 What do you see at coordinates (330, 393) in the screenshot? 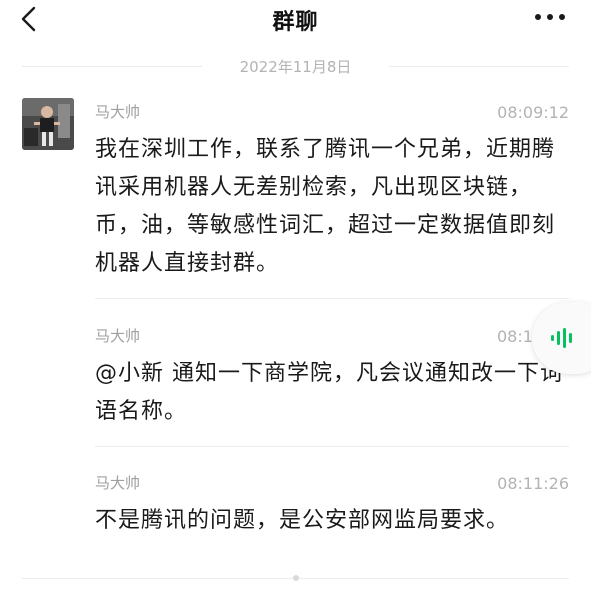
I see `message-text: @小新 通知一下商学院，凡会议通知改一下词语名称。` at bounding box center [330, 393].